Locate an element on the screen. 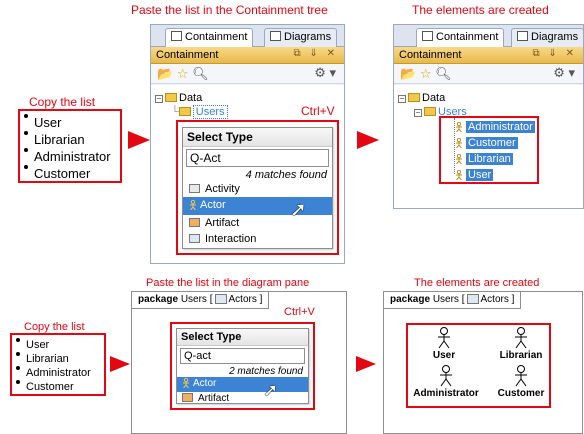  tree-node-actor: User is located at coordinates (474, 176).